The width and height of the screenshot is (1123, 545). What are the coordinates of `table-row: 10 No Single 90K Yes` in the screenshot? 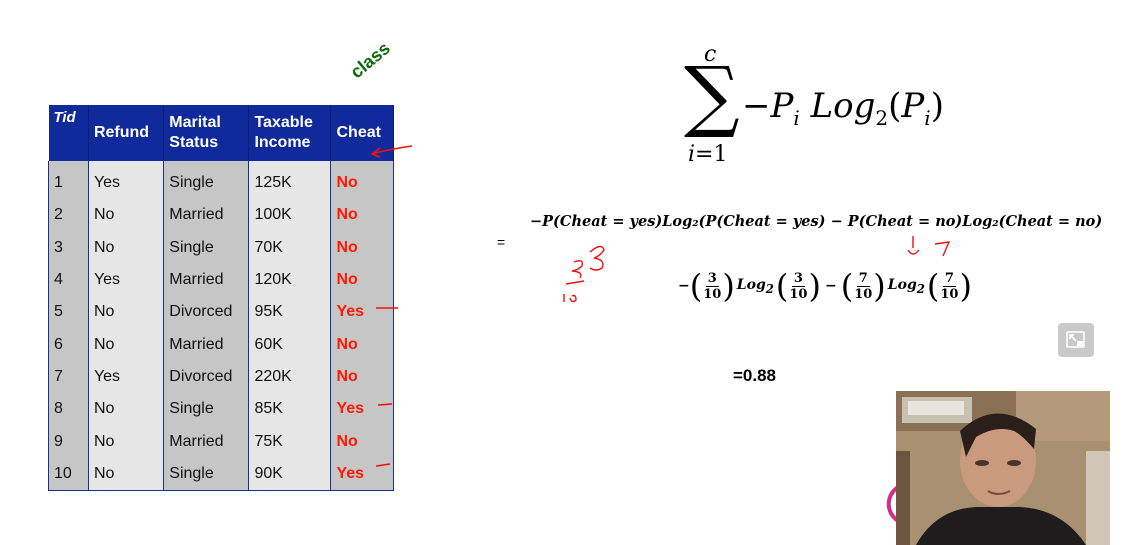 It's located at (221, 474).